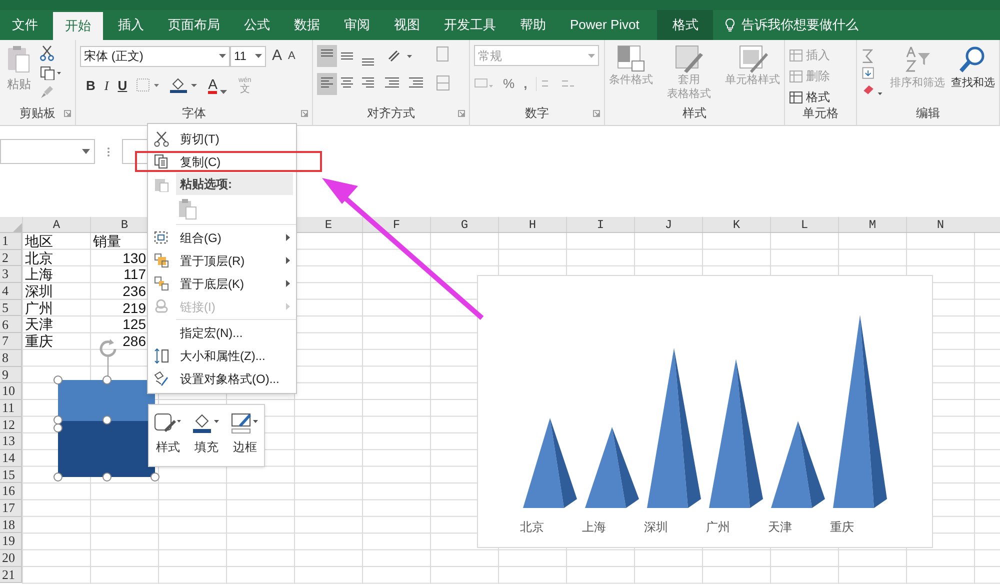 Image resolution: width=1000 pixels, height=587 pixels. What do you see at coordinates (11, 241) in the screenshot?
I see `row-header: 1` at bounding box center [11, 241].